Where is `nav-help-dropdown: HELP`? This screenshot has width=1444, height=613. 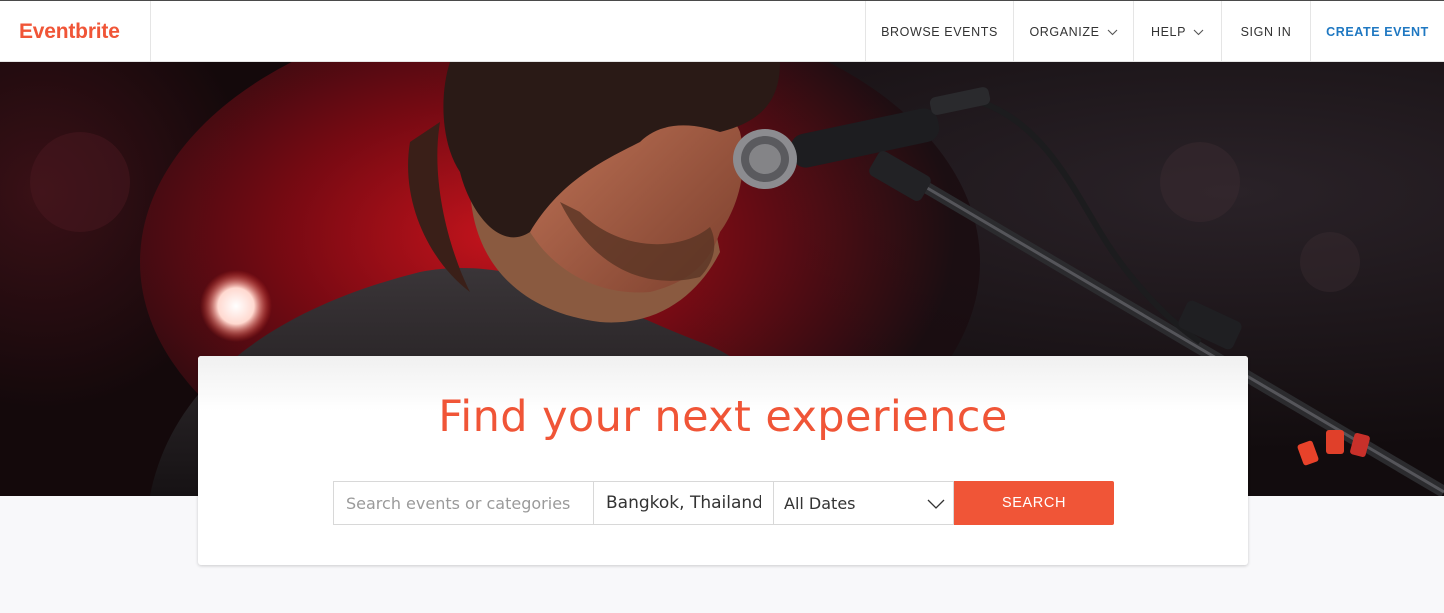 nav-help-dropdown: HELP is located at coordinates (1177, 31).